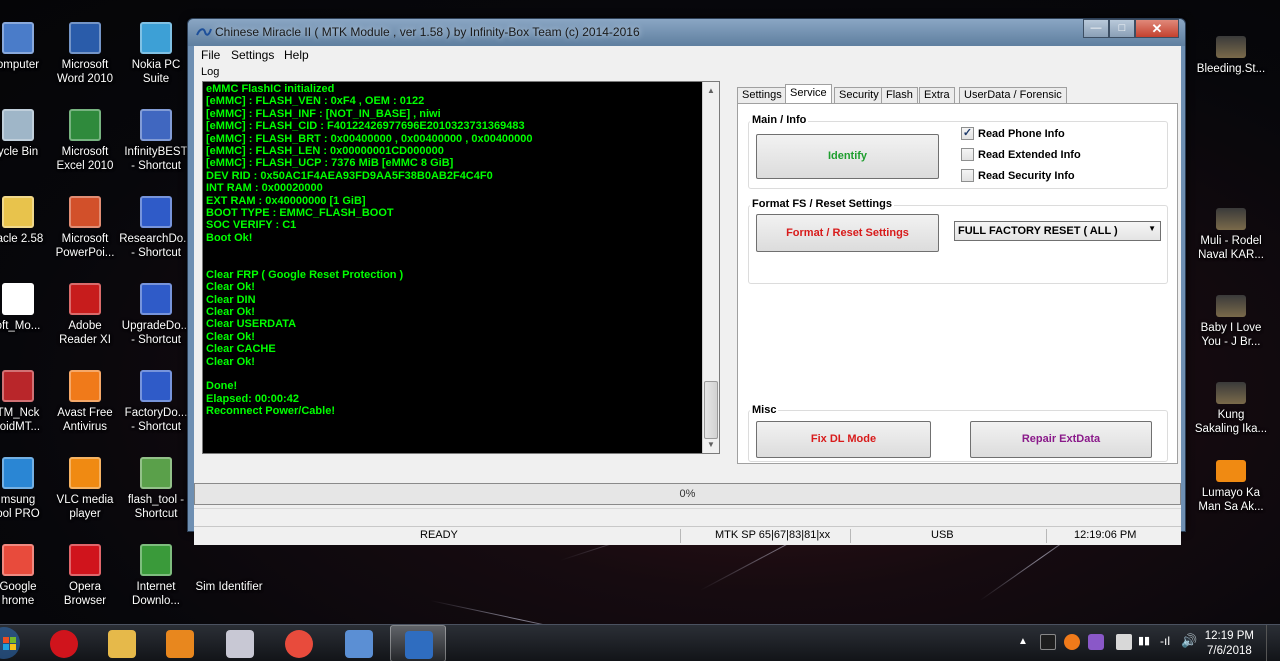  What do you see at coordinates (764, 410) in the screenshot?
I see `misc-group-title: Misc` at bounding box center [764, 410].